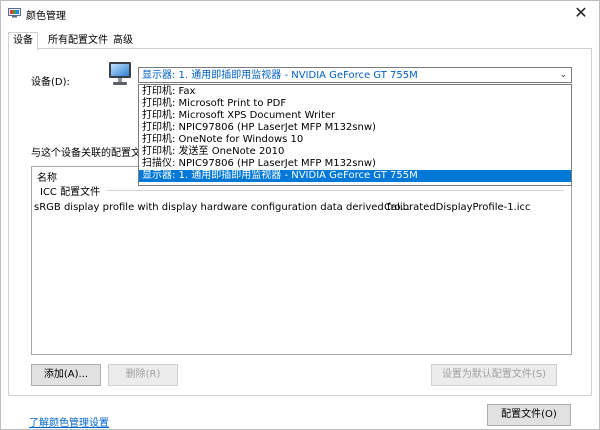 The image size is (600, 430). I want to click on profile-filename: CalibratedDisplayProfile-1.icc, so click(457, 207).